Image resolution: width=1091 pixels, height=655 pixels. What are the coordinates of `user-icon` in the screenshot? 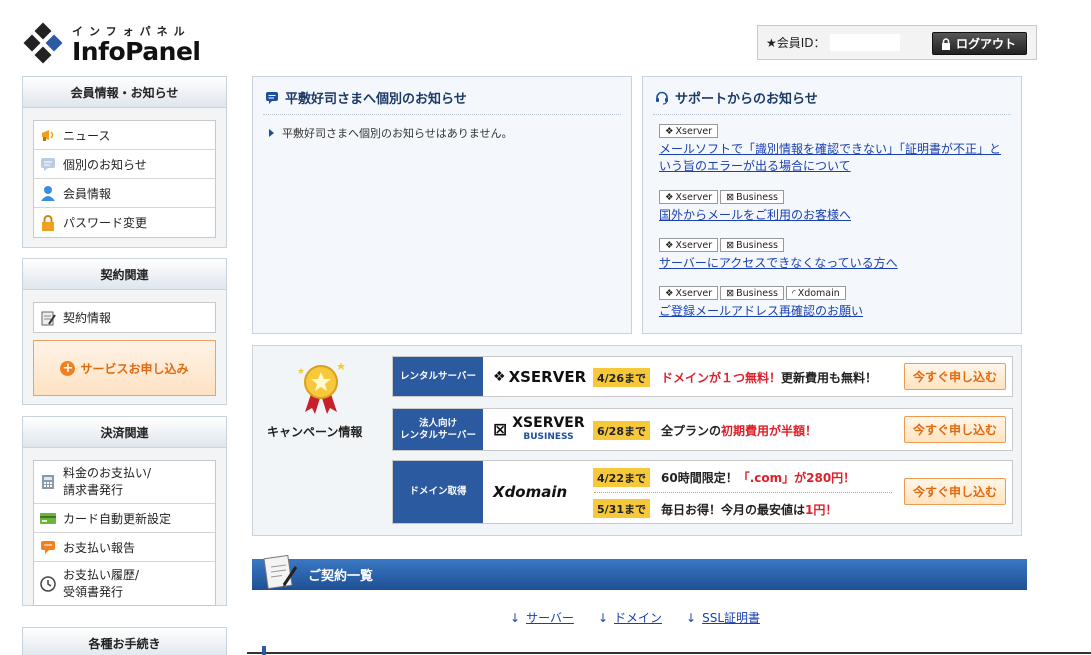 It's located at (48, 193).